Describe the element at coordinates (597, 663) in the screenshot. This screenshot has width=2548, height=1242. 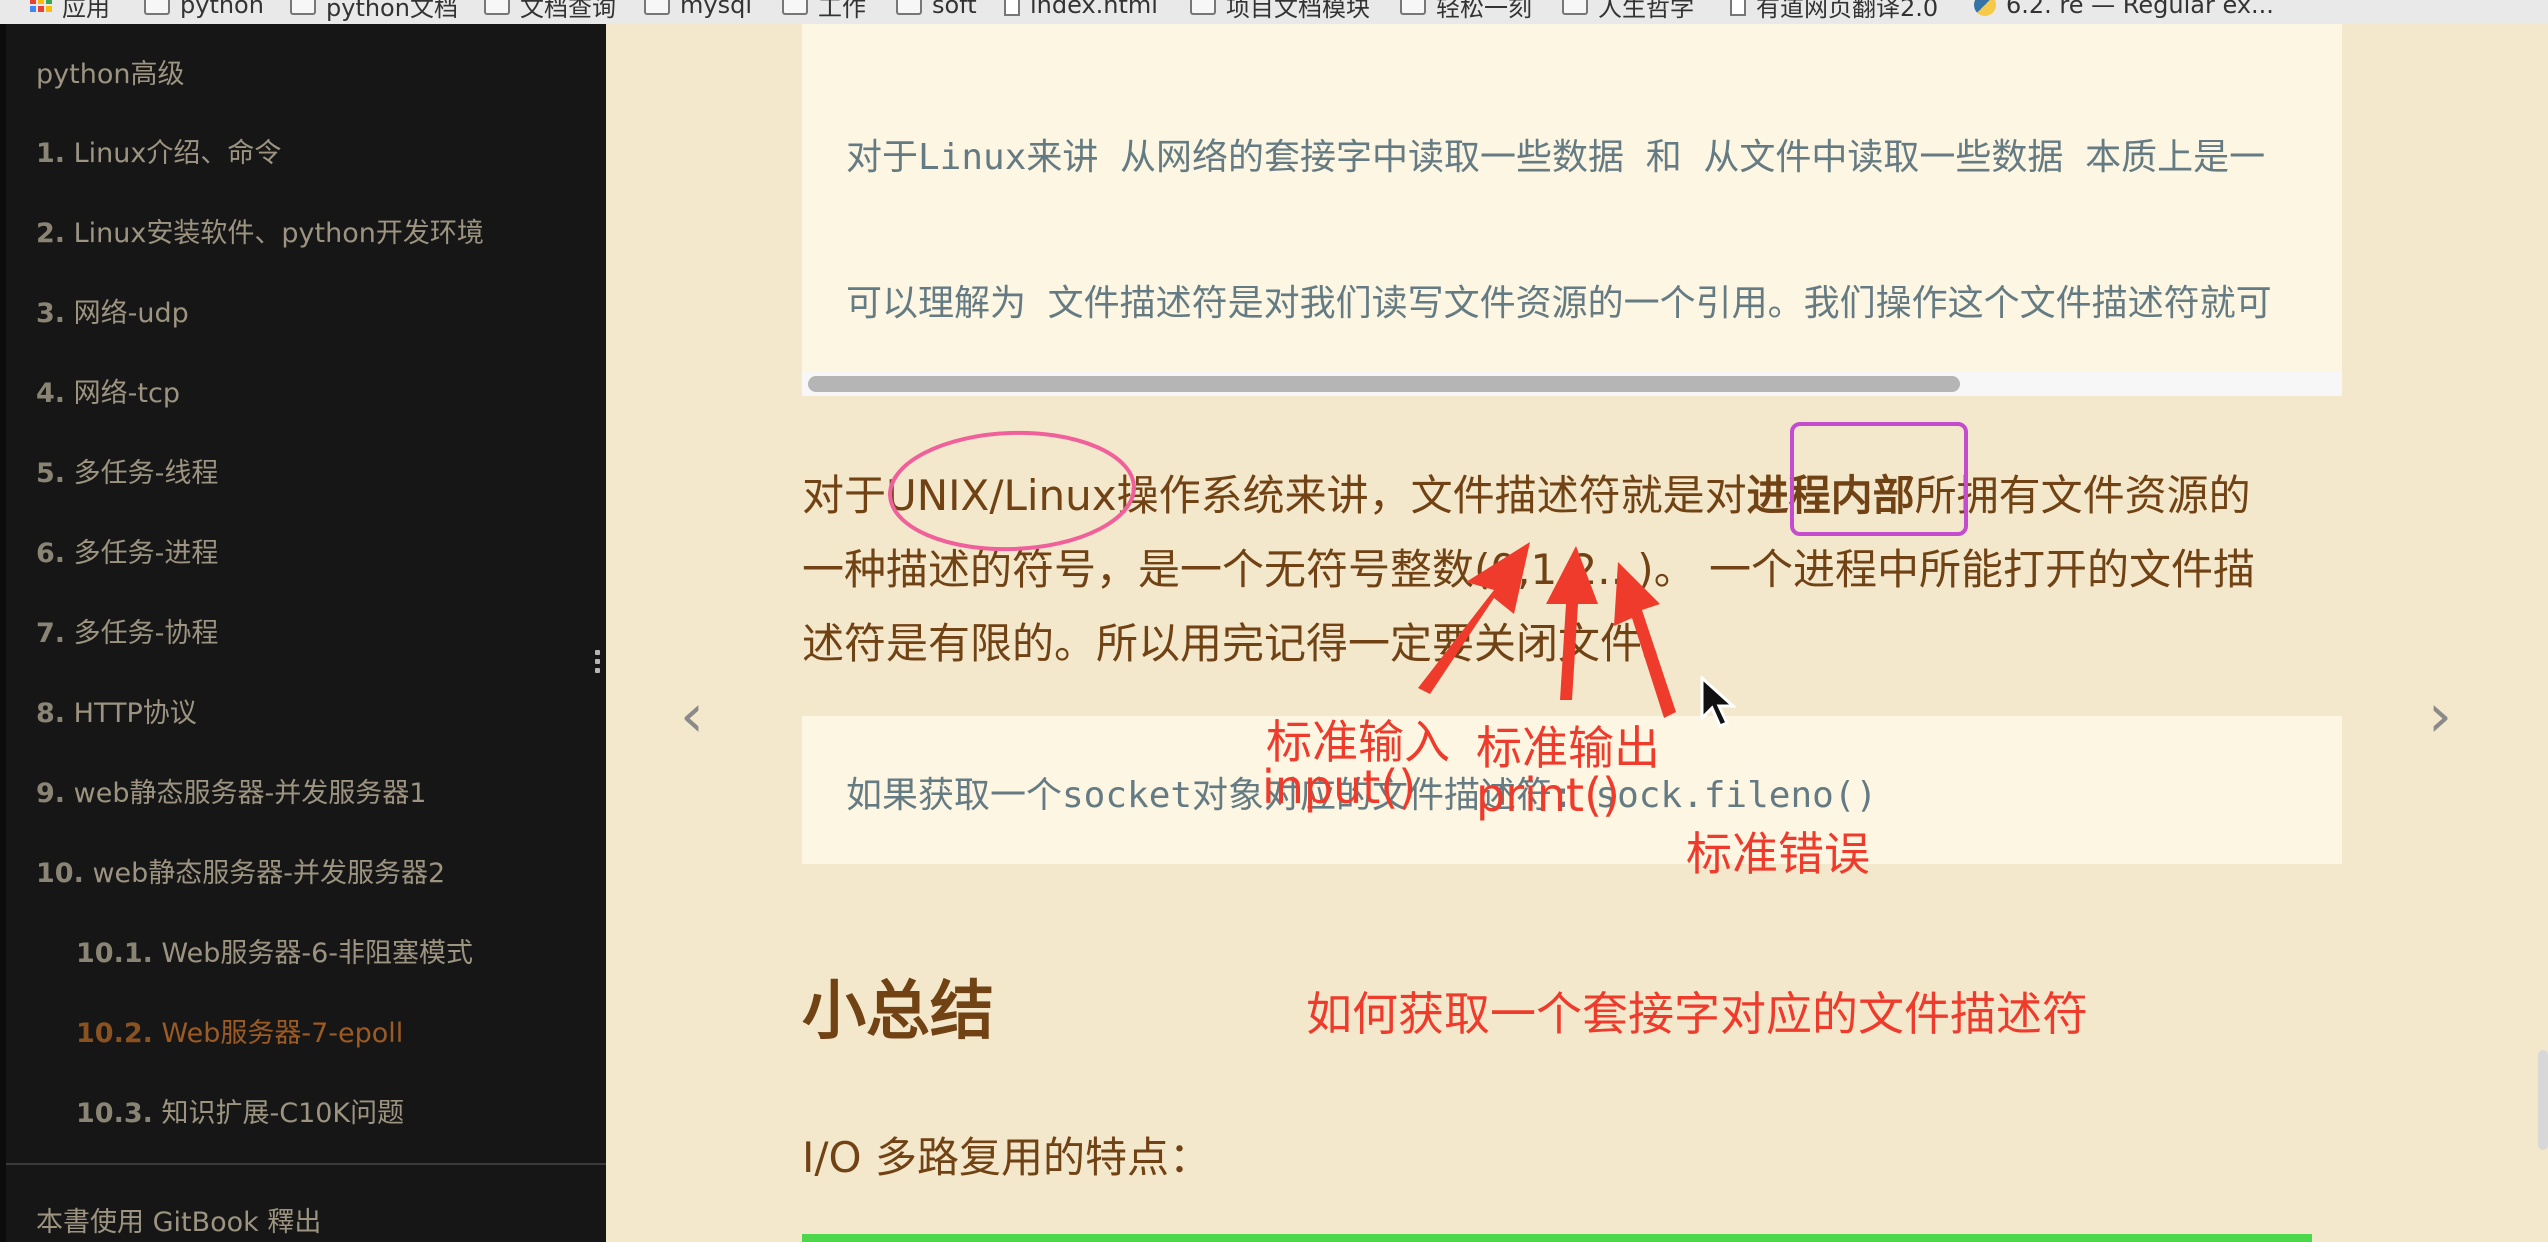
I see `sidebar-resize-handle` at that location.